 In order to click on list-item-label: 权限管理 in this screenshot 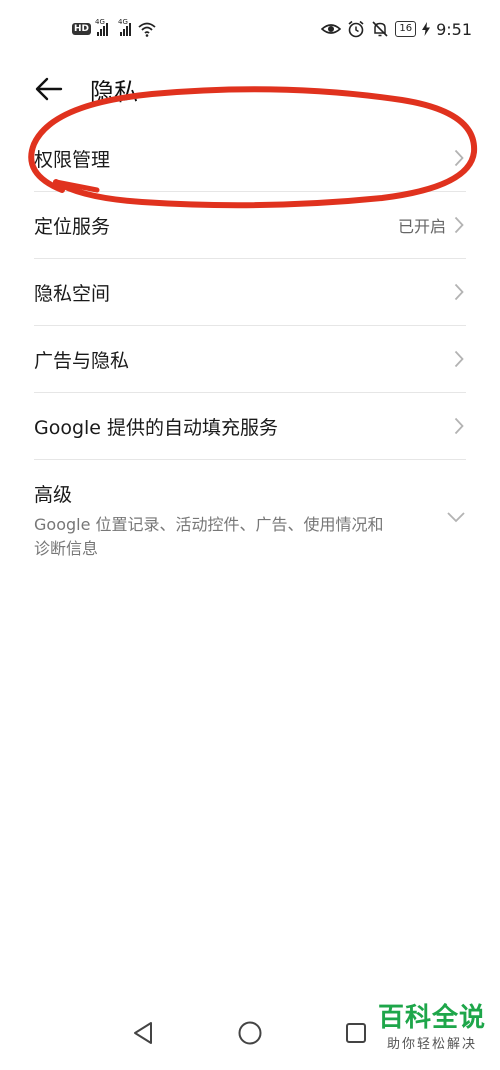, I will do `click(72, 159)`.